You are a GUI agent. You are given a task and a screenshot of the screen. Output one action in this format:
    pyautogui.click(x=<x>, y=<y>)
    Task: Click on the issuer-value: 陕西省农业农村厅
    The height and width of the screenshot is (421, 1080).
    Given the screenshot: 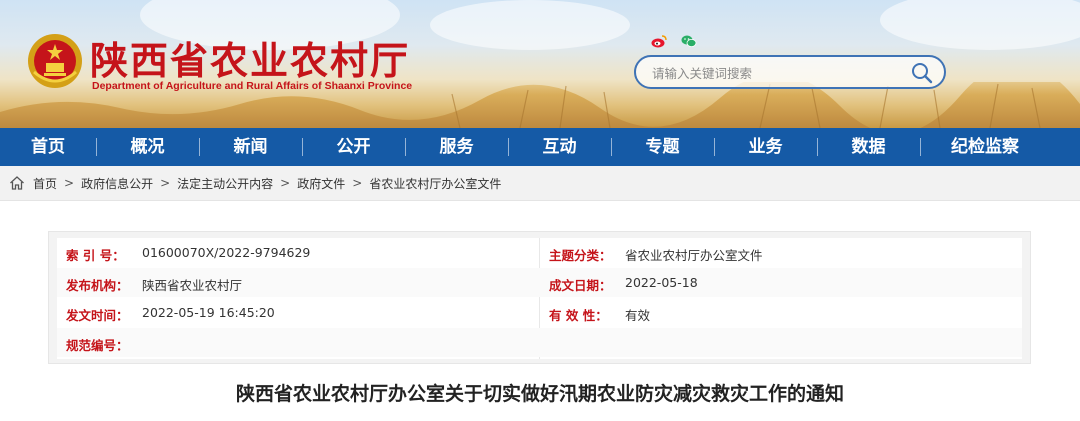 What is the action you would take?
    pyautogui.click(x=192, y=285)
    